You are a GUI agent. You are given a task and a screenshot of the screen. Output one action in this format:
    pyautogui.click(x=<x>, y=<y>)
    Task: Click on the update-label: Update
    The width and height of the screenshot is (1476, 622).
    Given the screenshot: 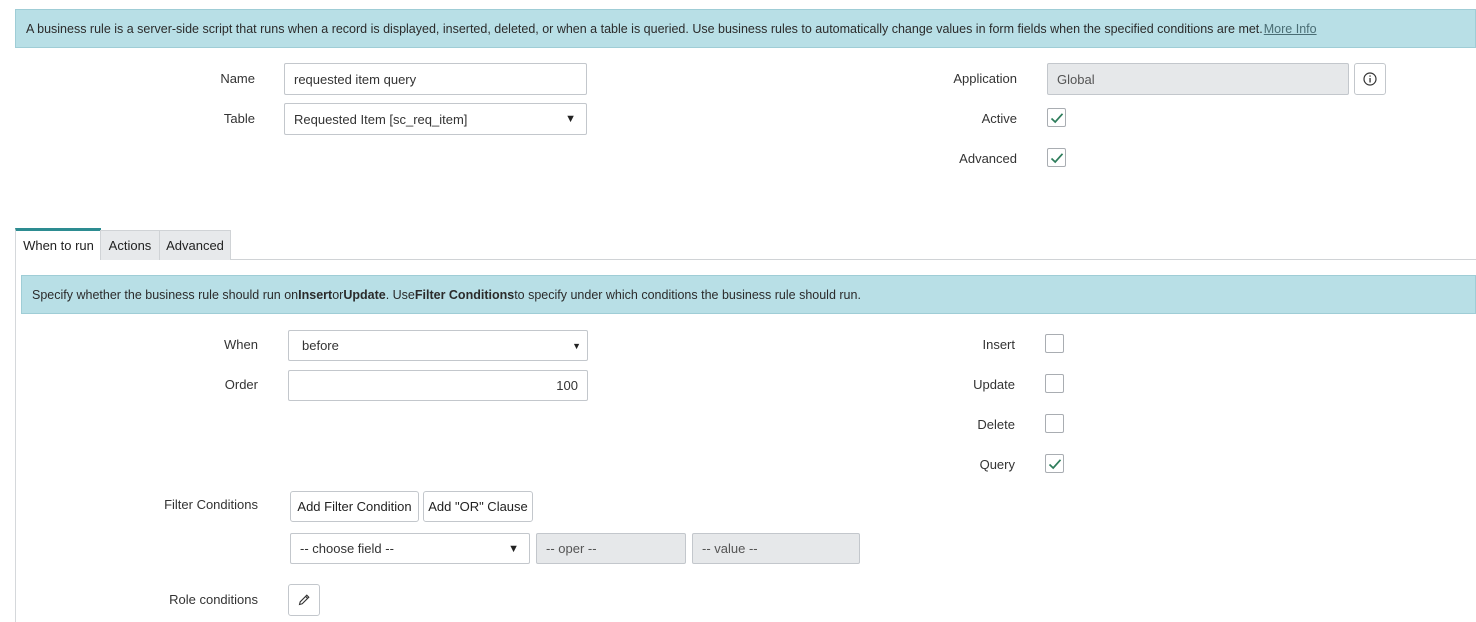 What is the action you would take?
    pyautogui.click(x=994, y=384)
    